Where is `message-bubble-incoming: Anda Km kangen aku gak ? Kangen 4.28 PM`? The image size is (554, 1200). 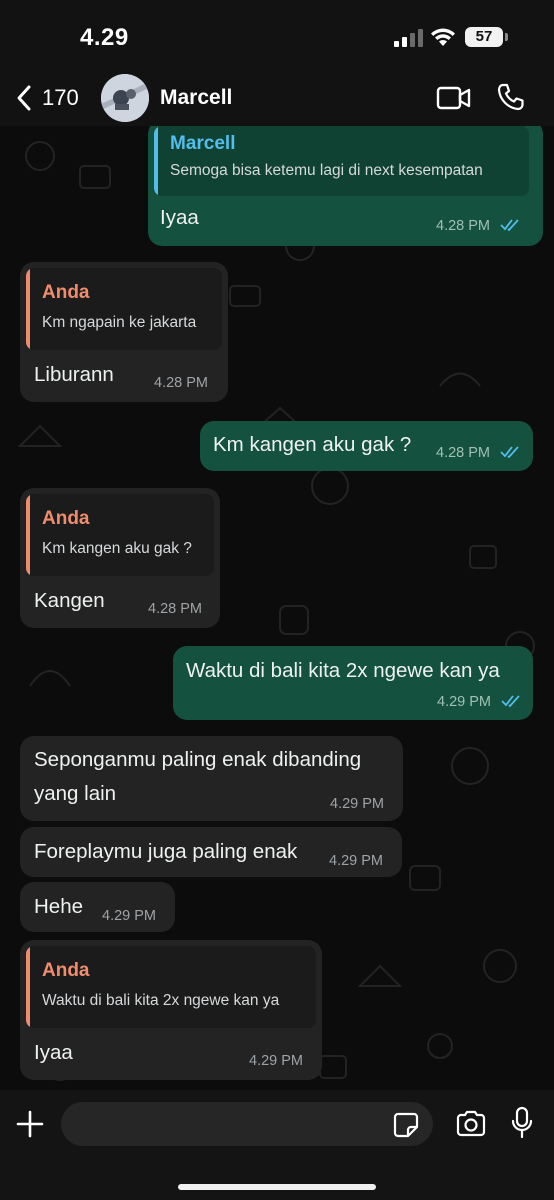
message-bubble-incoming: Anda Km kangen aku gak ? Kangen 4.28 PM is located at coordinates (120, 558).